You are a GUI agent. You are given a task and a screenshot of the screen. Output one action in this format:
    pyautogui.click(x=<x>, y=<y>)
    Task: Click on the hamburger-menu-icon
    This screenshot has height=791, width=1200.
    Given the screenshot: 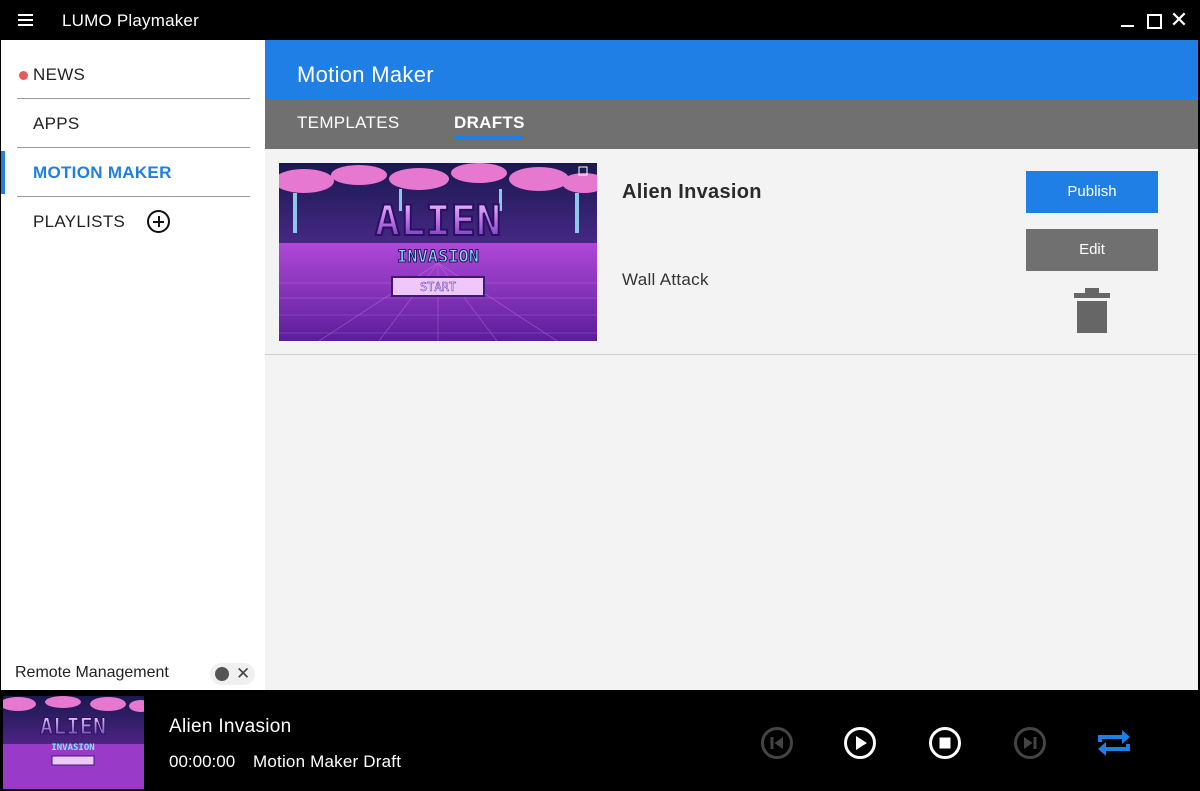 What is the action you would take?
    pyautogui.click(x=25, y=20)
    